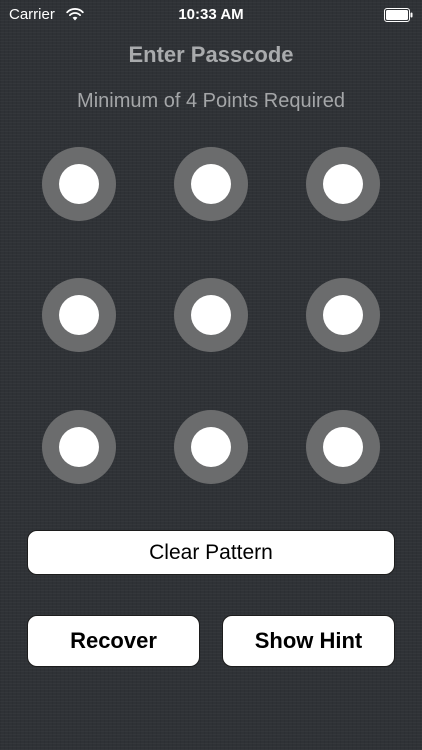 The height and width of the screenshot is (750, 422). I want to click on battery-icon, so click(398, 15).